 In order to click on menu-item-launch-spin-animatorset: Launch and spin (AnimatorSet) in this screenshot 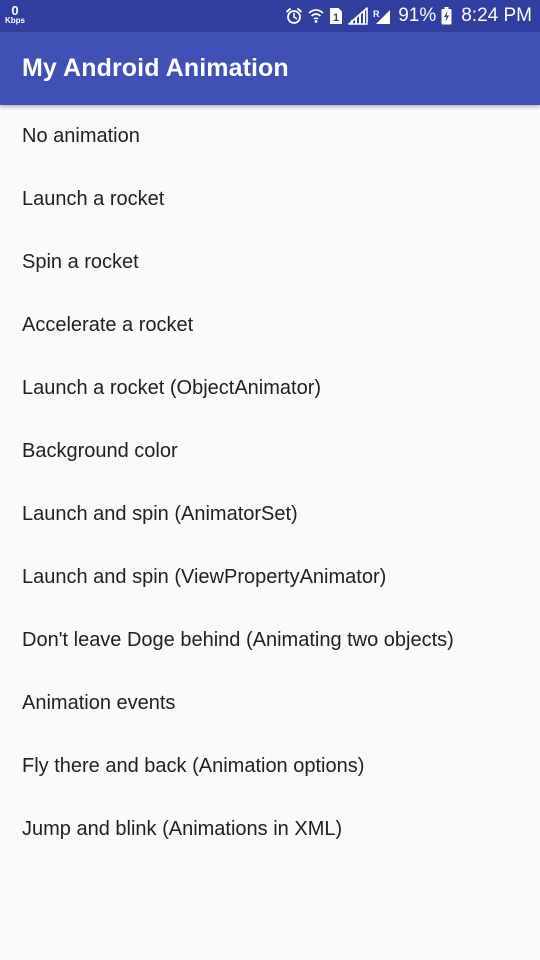, I will do `click(270, 514)`.